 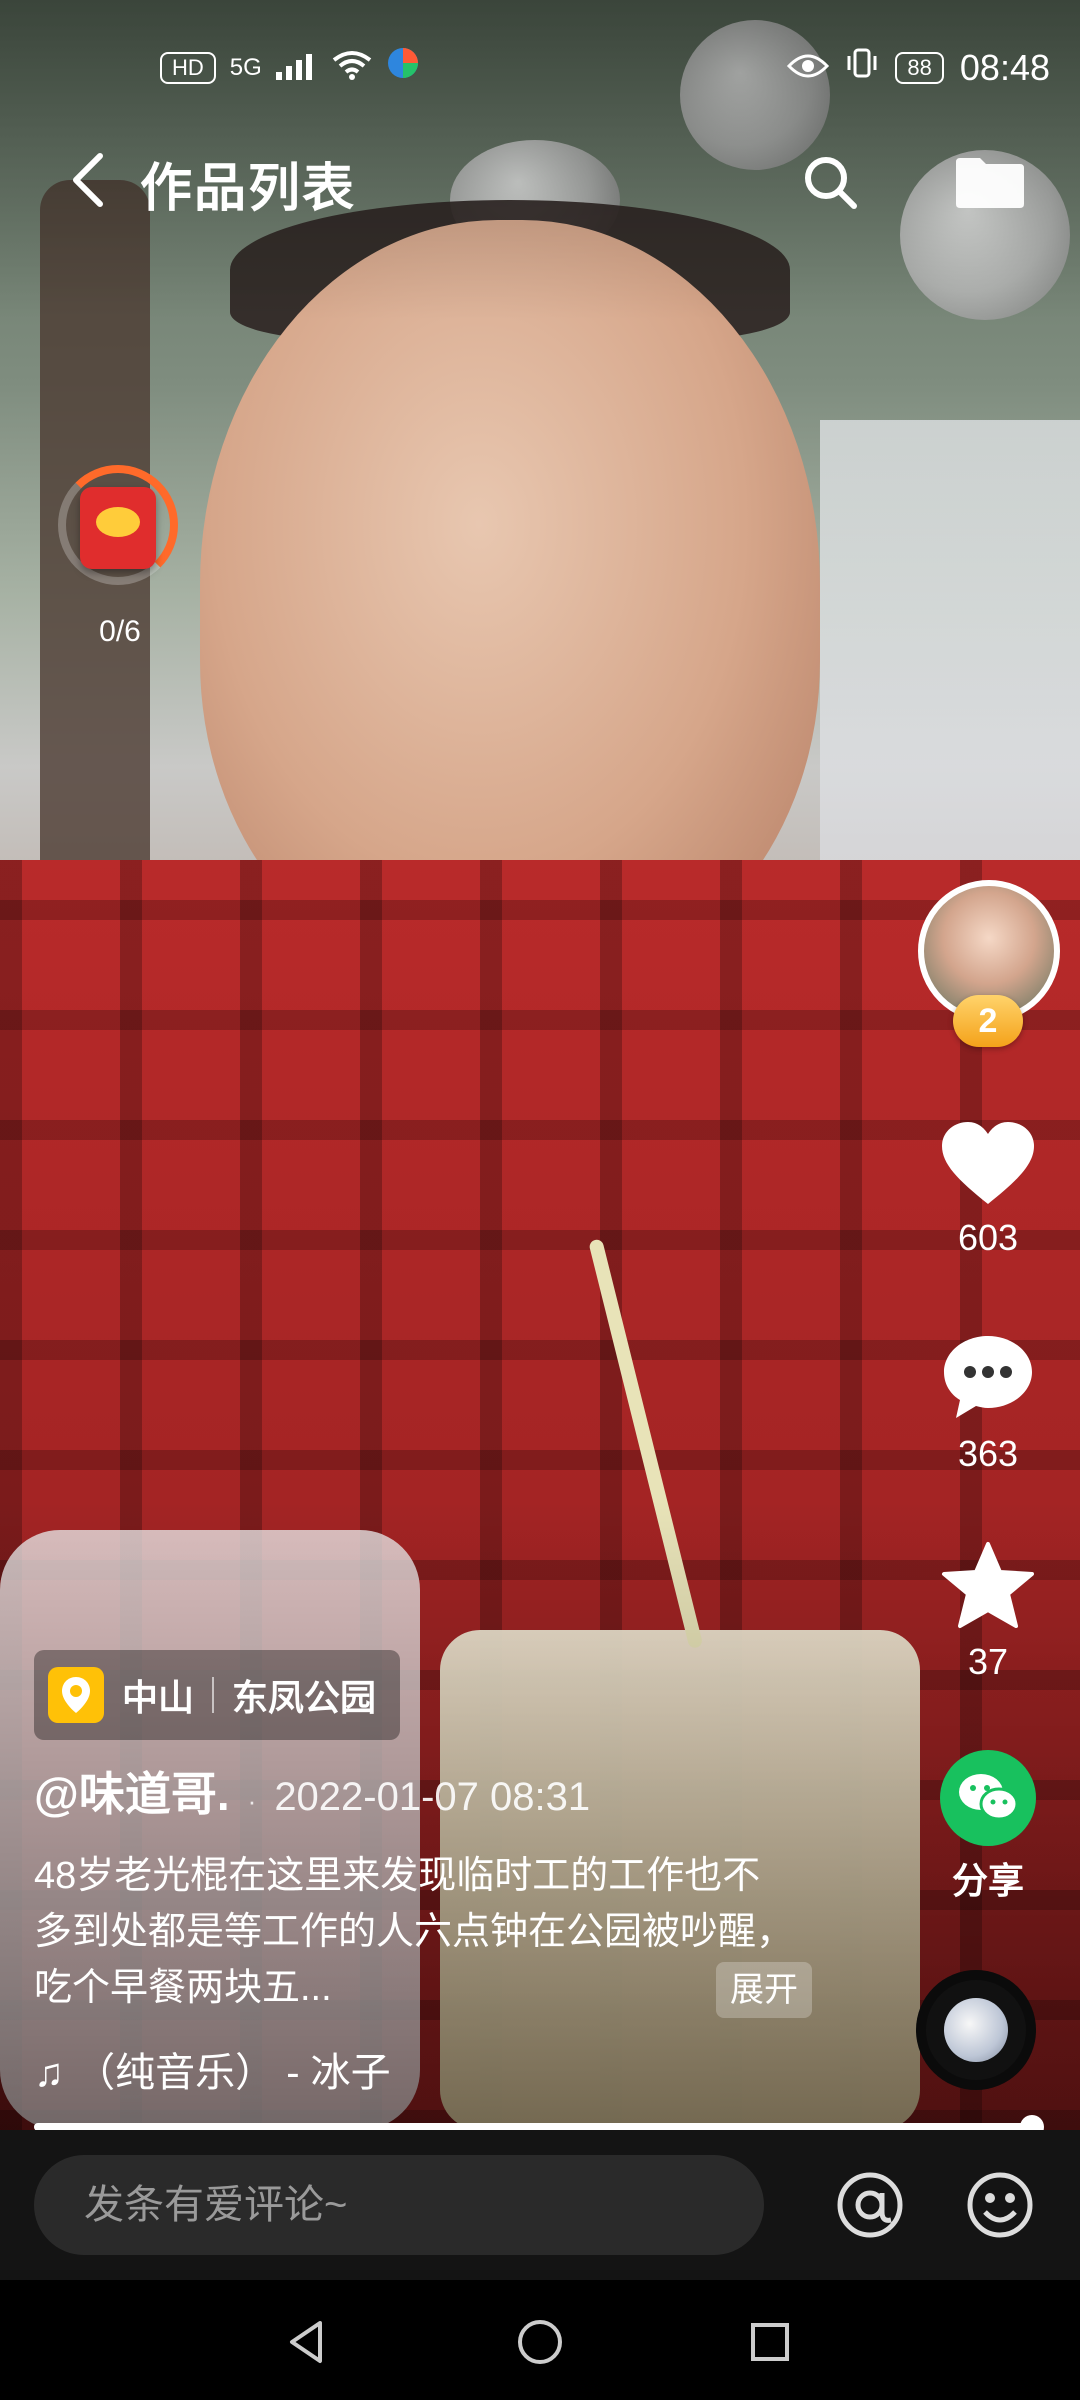 I want to click on mention-button, so click(x=870, y=2205).